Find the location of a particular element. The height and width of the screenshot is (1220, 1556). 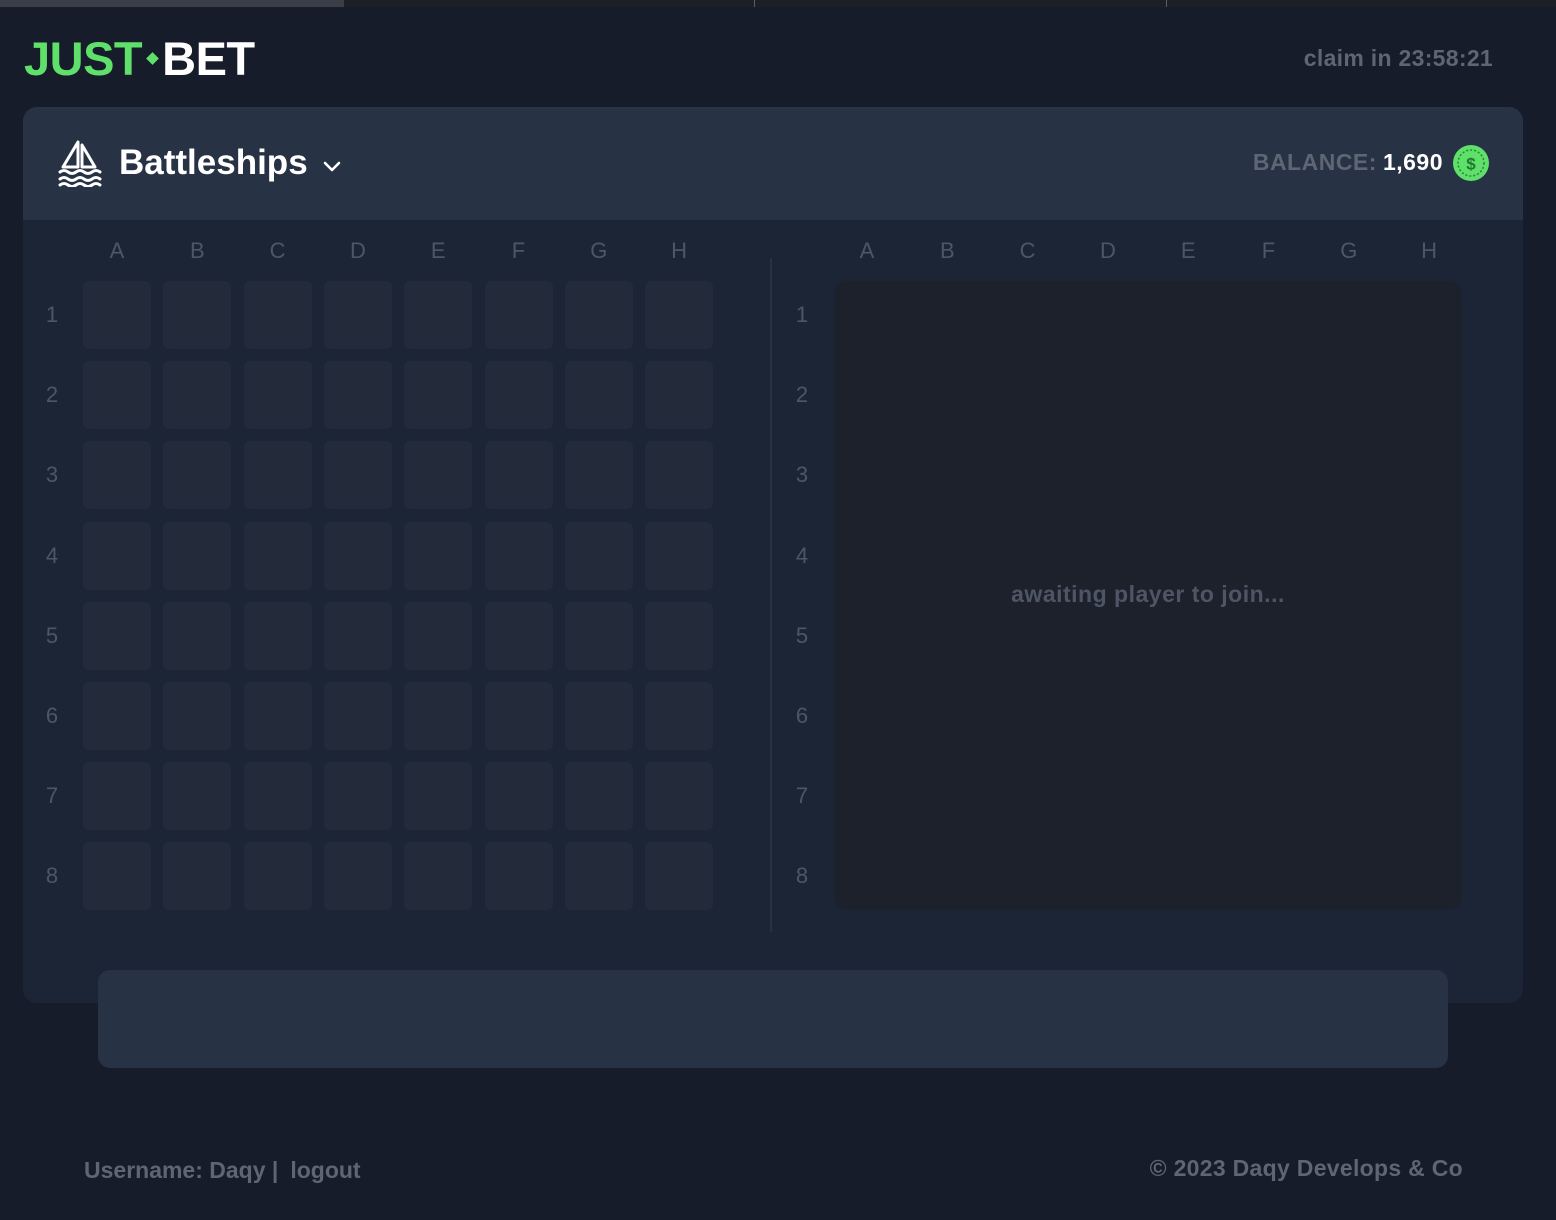

grid-cell-F2 is located at coordinates (518, 395).